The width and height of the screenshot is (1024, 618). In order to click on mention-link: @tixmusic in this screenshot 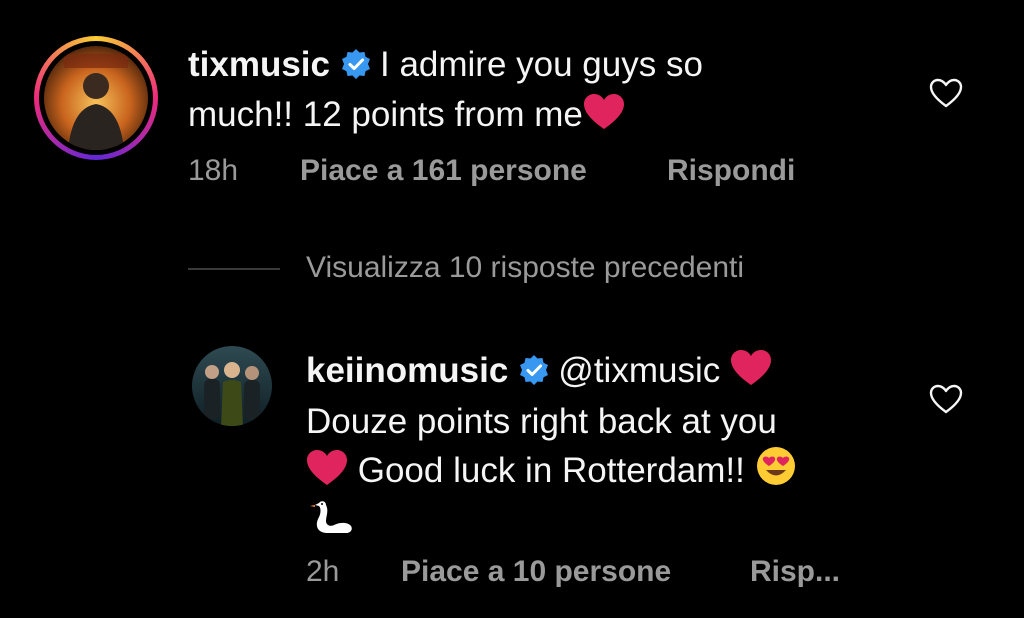, I will do `click(639, 370)`.